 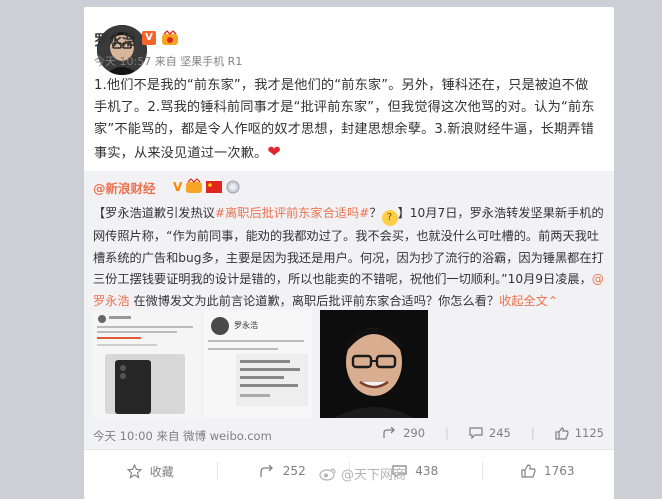 What do you see at coordinates (292, 213) in the screenshot?
I see `hashtag-link: #离职后批评前东家合适吗#` at bounding box center [292, 213].